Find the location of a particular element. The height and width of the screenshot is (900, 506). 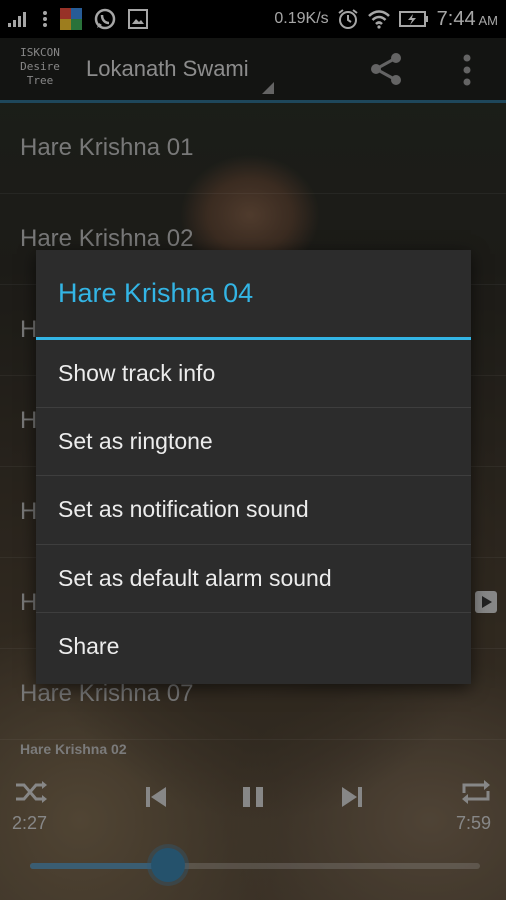

show-track-info-option: Show track info is located at coordinates (253, 374).